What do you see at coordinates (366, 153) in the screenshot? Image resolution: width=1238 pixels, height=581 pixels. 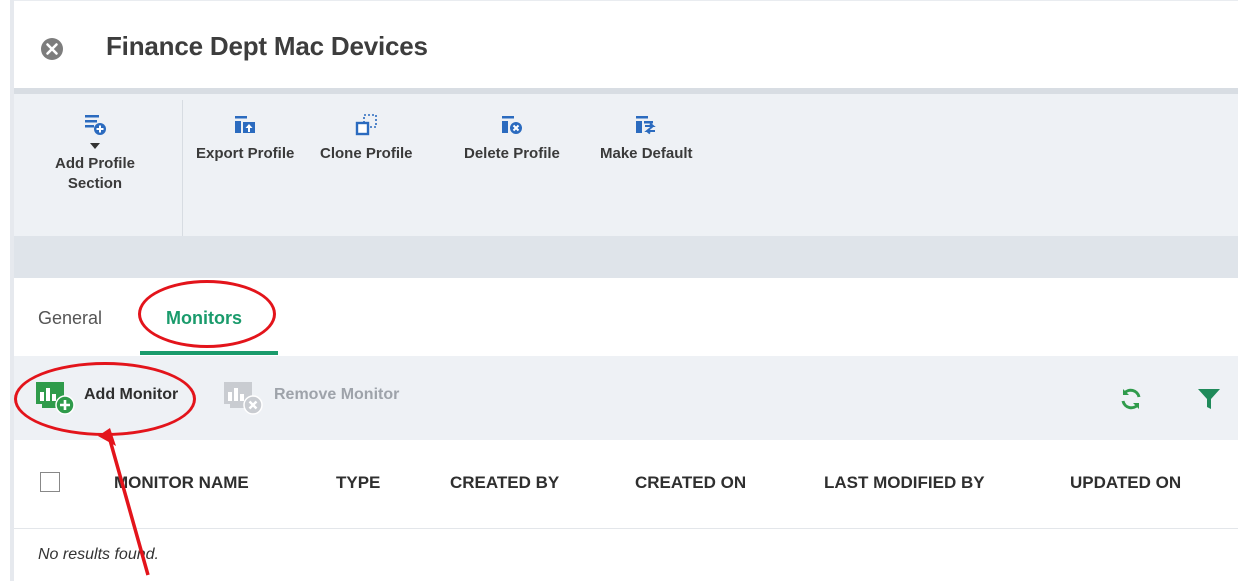 I see `clone-profile-label: Clone Profile` at bounding box center [366, 153].